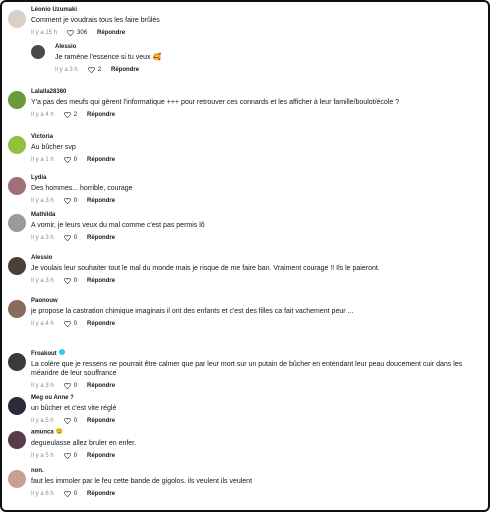 The image size is (490, 512). I want to click on comment-text: Au bûcher svp, so click(53, 147).